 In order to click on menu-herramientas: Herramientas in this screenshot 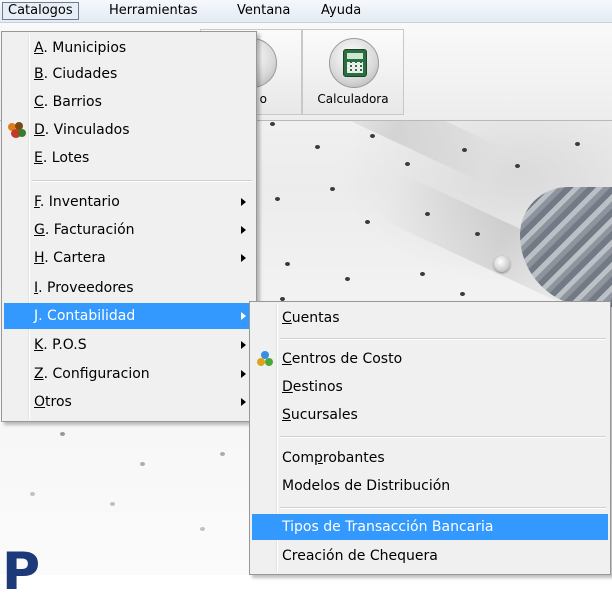, I will do `click(153, 11)`.